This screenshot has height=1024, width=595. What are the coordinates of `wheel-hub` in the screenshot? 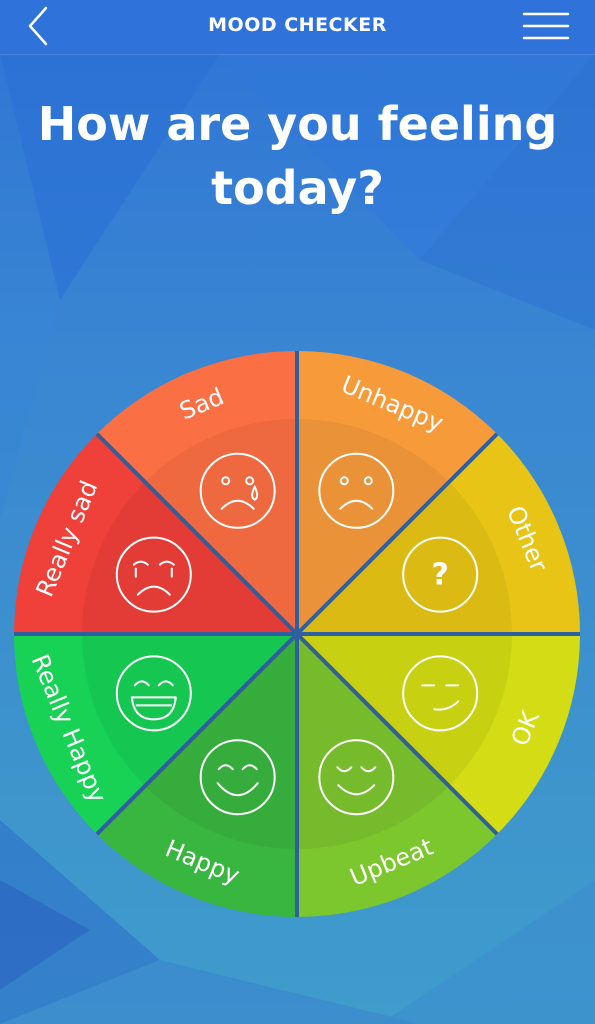 It's located at (297, 634).